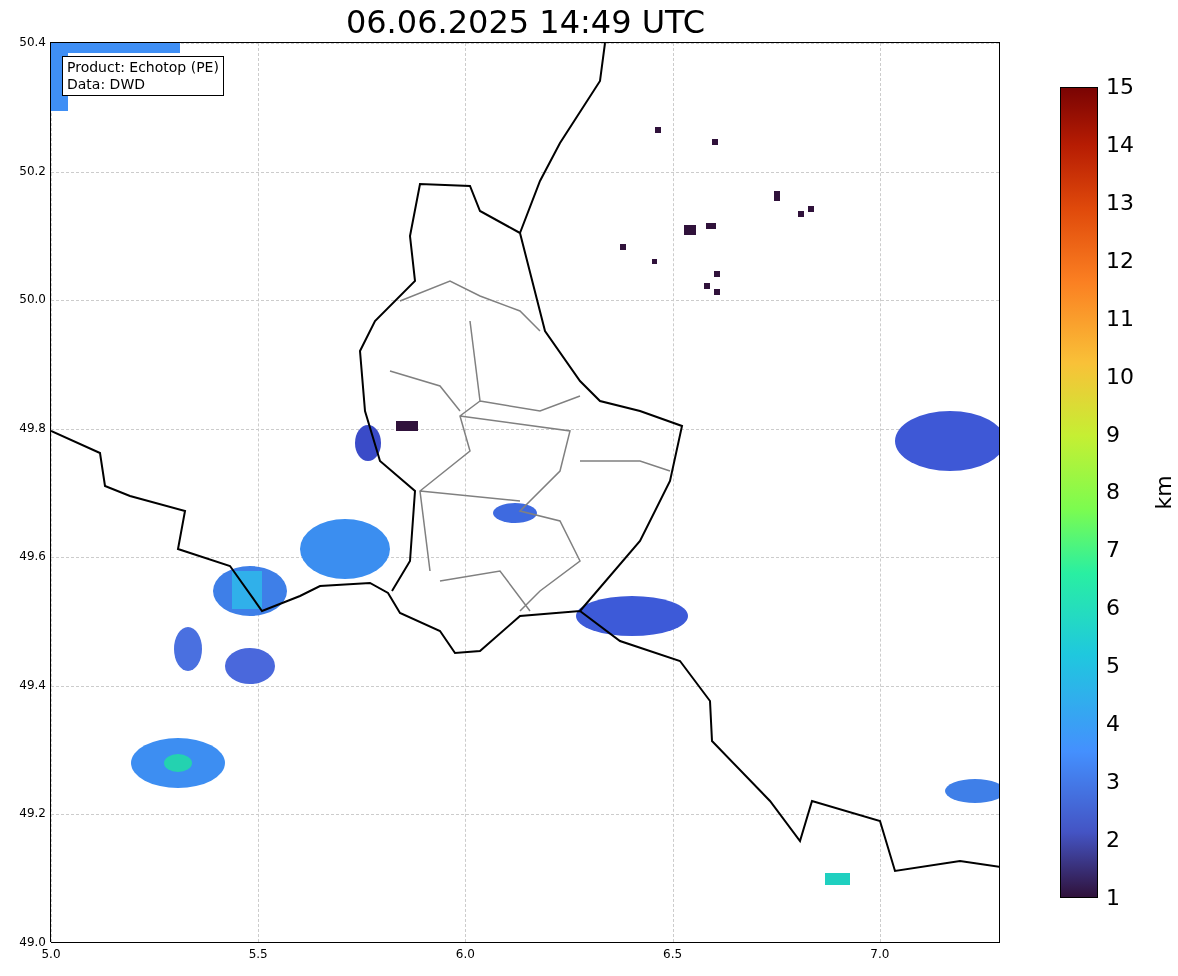 The image size is (1178, 976). I want to click on tick-label: 50.4, so click(32, 42).